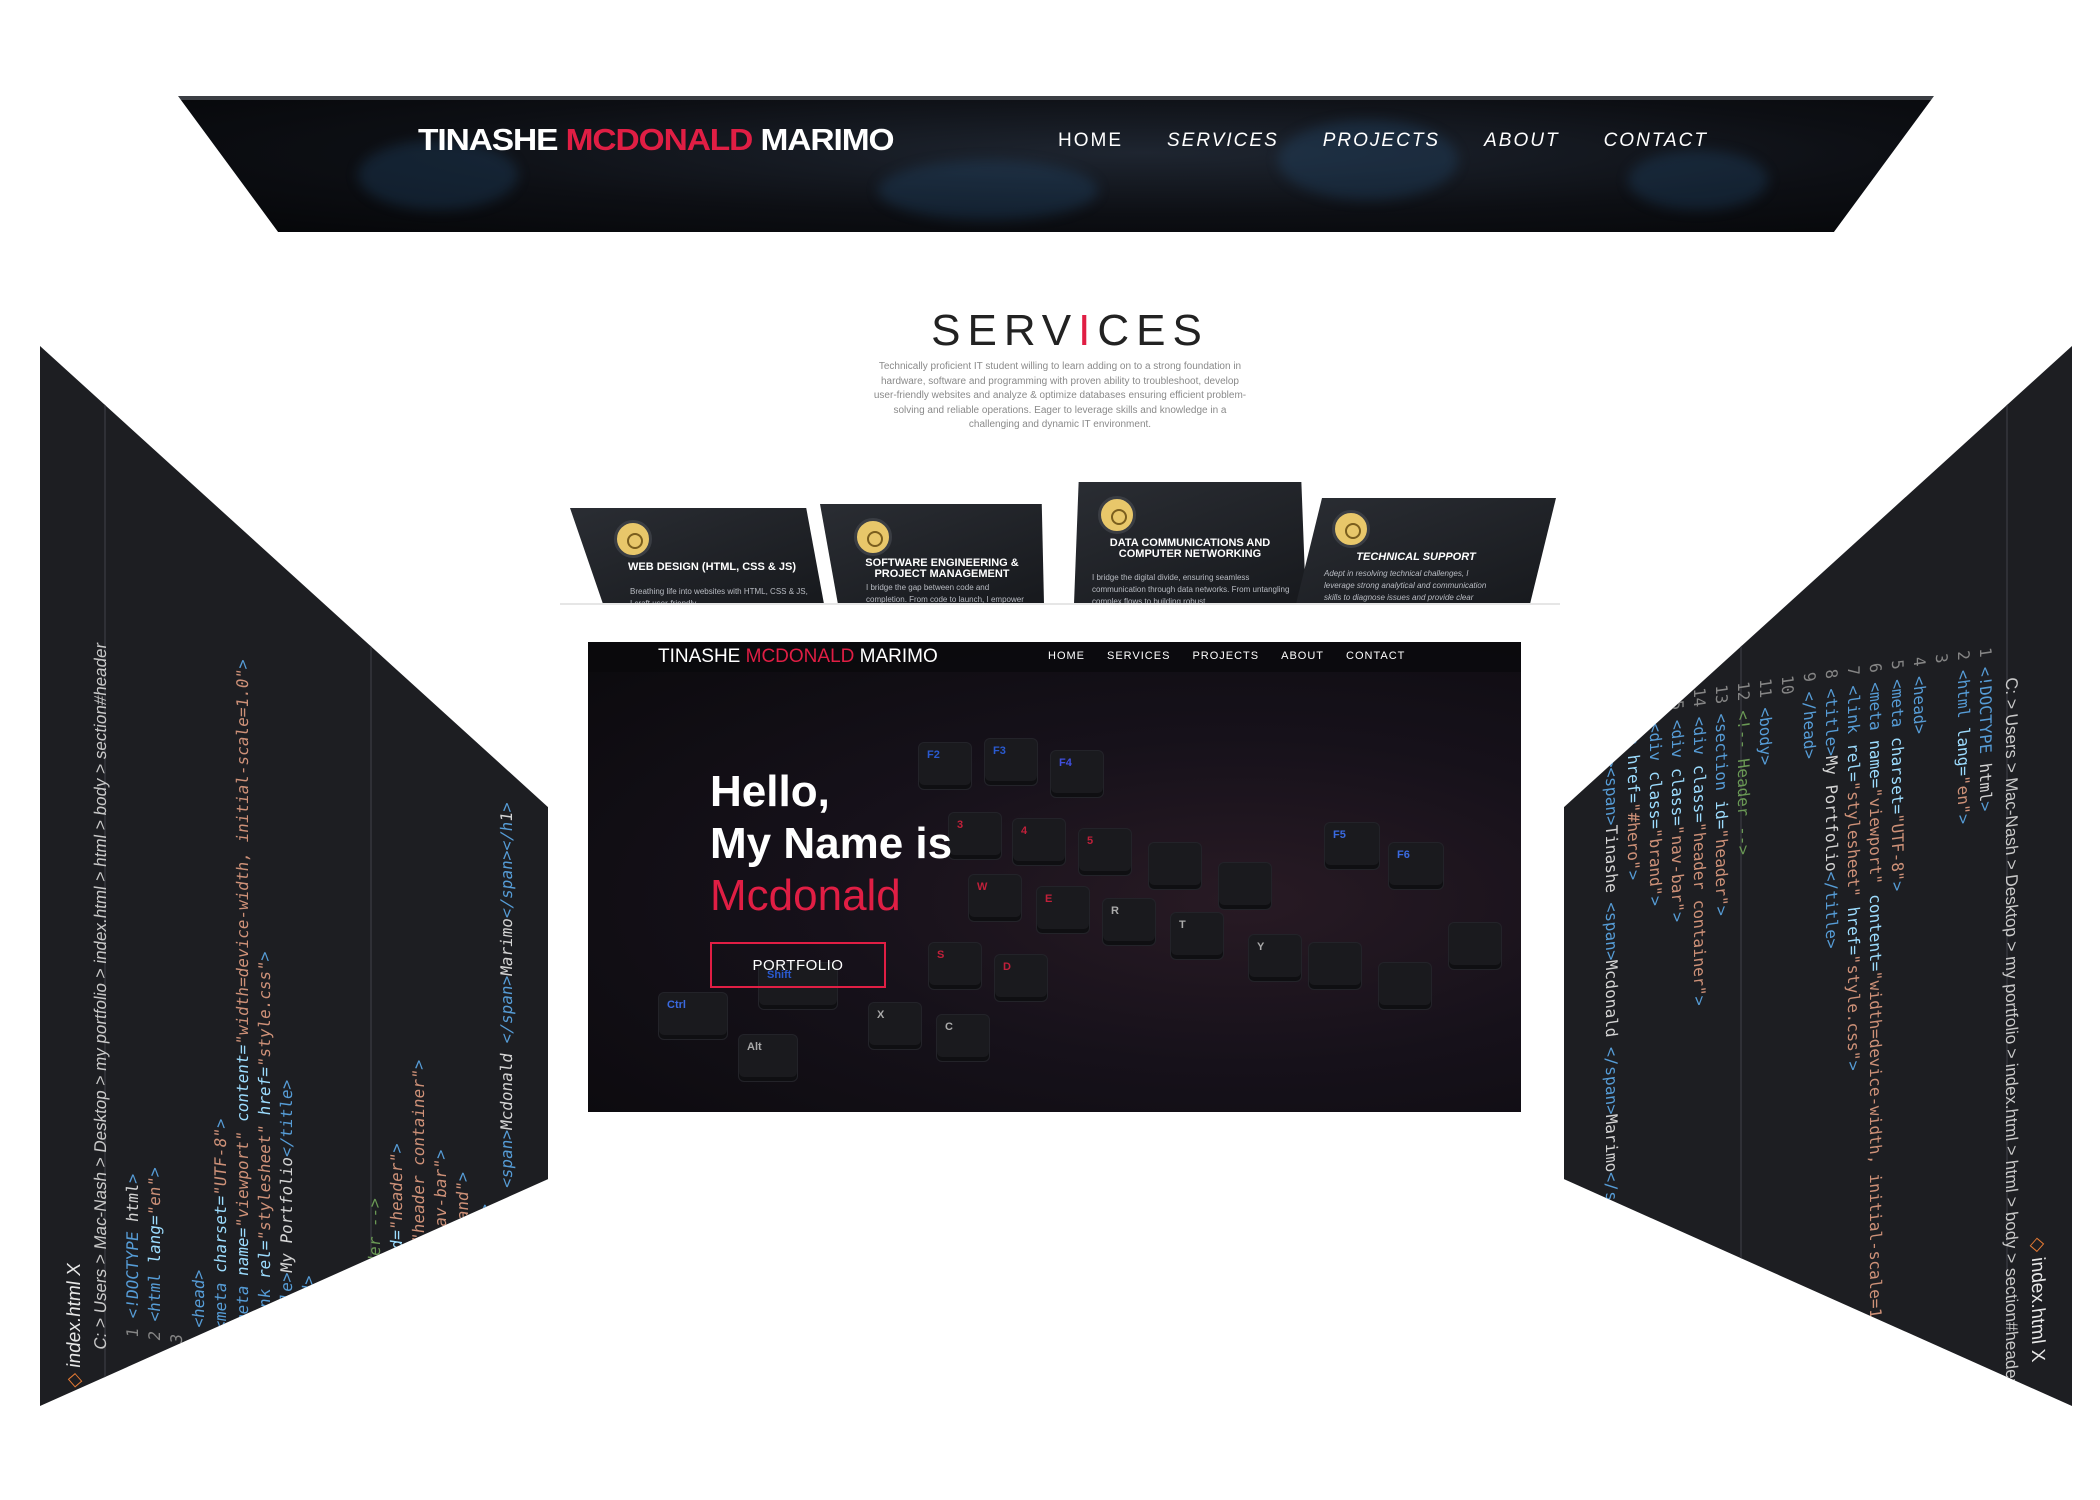  Describe the element at coordinates (1897, 785) in the screenshot. I see `code-text: <meta charset="UTF-8">` at that location.